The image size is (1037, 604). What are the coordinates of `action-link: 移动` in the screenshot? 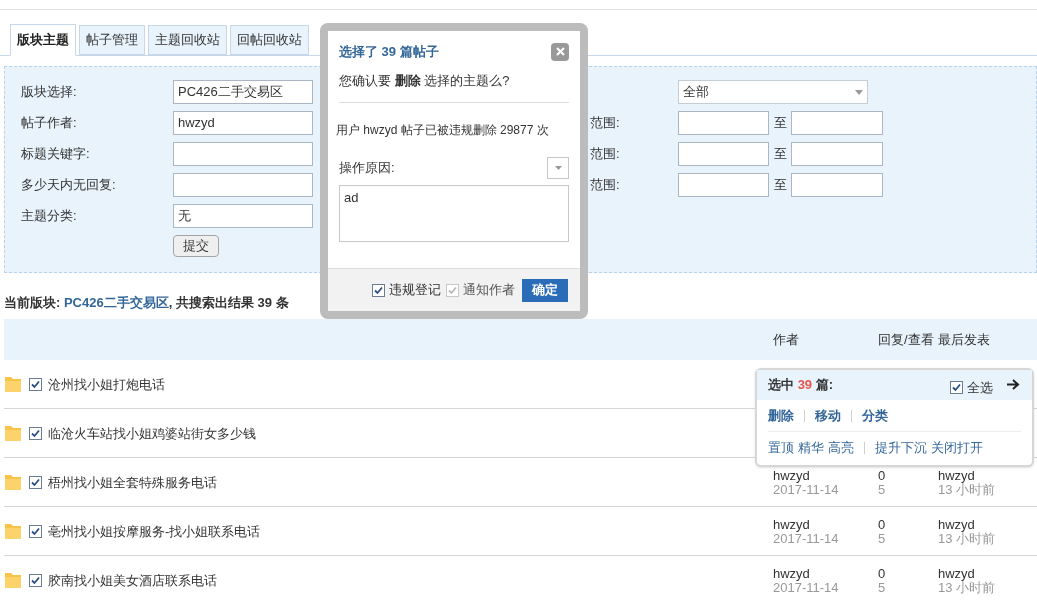 It's located at (828, 415).